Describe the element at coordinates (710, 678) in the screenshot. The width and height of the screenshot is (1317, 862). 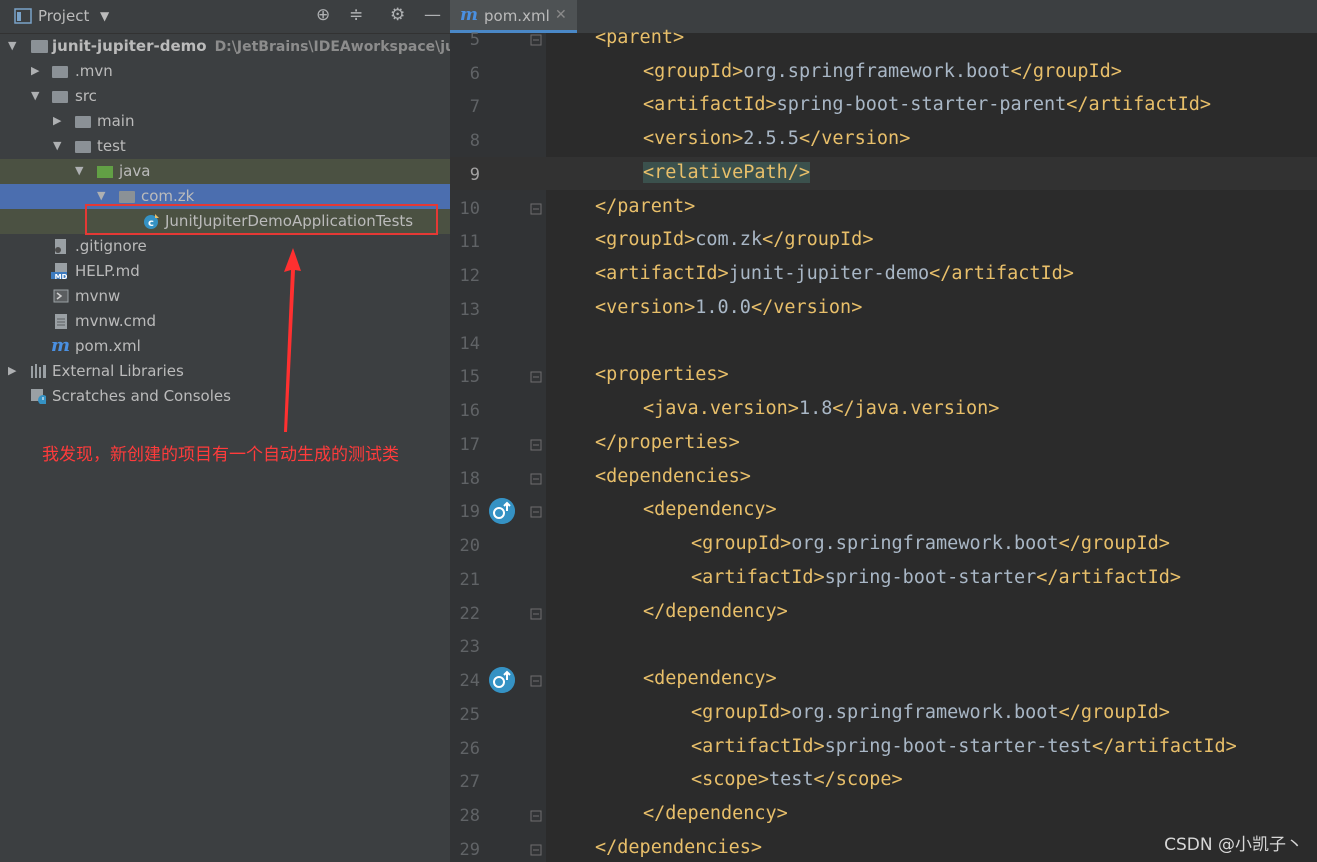
I see `code-line: <dependency>` at that location.